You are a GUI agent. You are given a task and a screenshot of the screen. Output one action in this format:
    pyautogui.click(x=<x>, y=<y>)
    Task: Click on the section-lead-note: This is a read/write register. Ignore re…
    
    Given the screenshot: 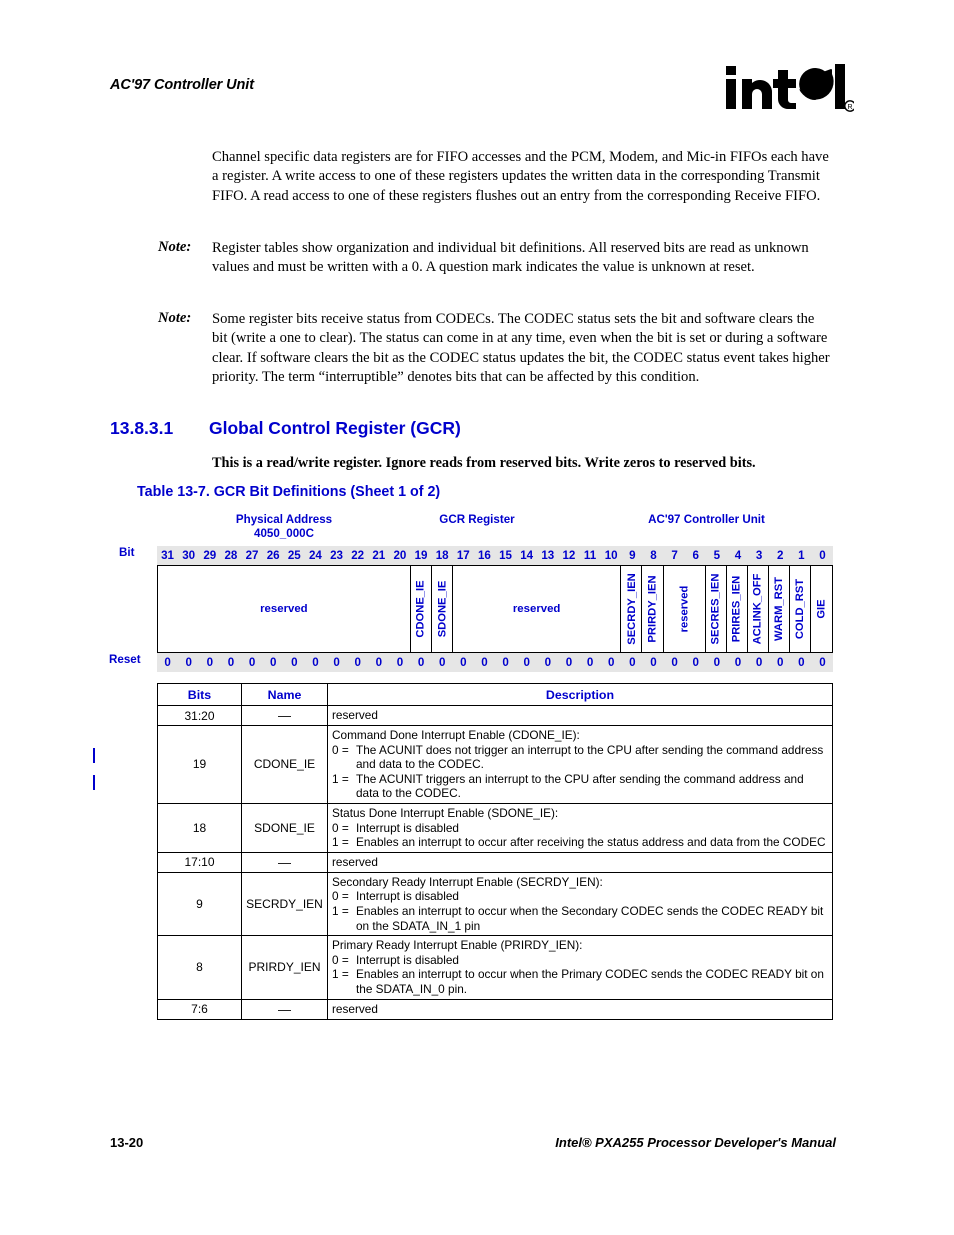 What is the action you would take?
    pyautogui.click(x=484, y=463)
    